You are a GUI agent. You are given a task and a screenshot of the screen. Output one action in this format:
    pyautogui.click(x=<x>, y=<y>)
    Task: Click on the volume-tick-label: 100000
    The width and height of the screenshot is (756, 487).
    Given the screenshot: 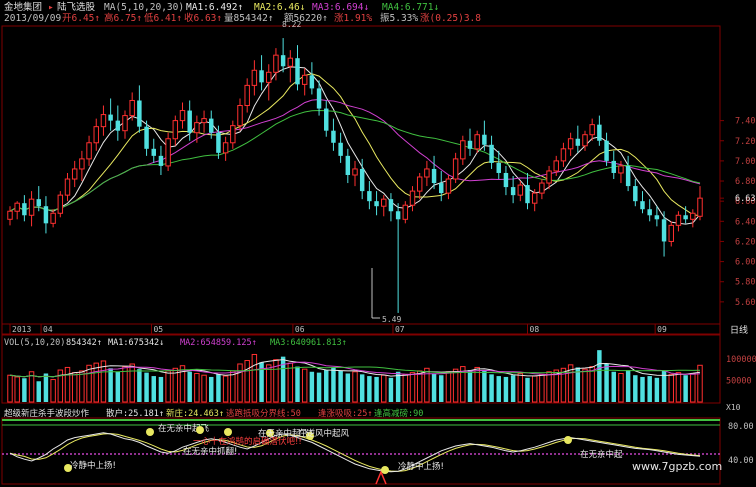 What is the action you would take?
    pyautogui.click(x=741, y=360)
    